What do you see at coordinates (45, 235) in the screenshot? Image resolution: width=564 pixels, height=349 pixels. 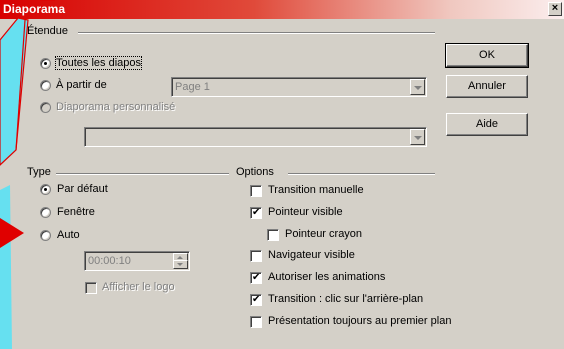 I see `auto-type-radio` at bounding box center [45, 235].